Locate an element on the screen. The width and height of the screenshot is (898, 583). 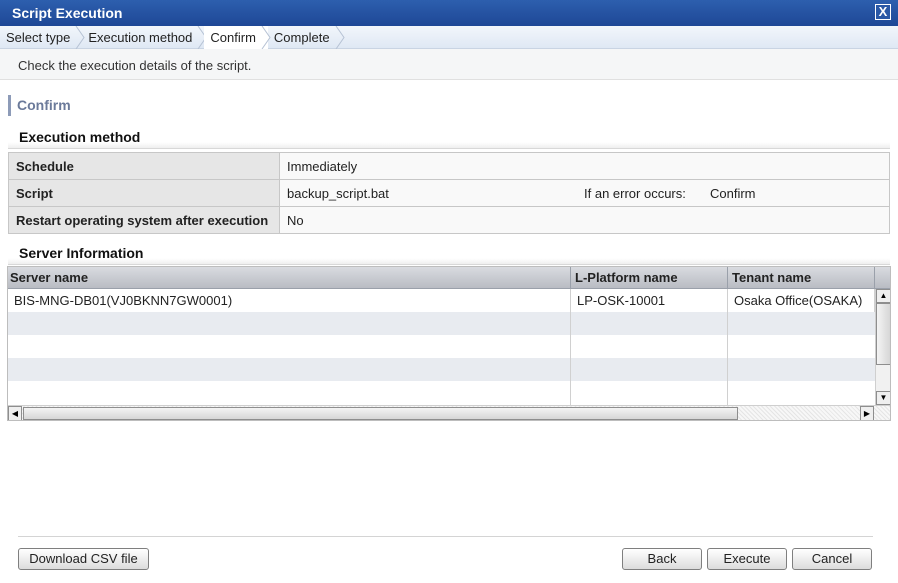
column-header-lplatform-name: L-Platform name is located at coordinates (649, 278).